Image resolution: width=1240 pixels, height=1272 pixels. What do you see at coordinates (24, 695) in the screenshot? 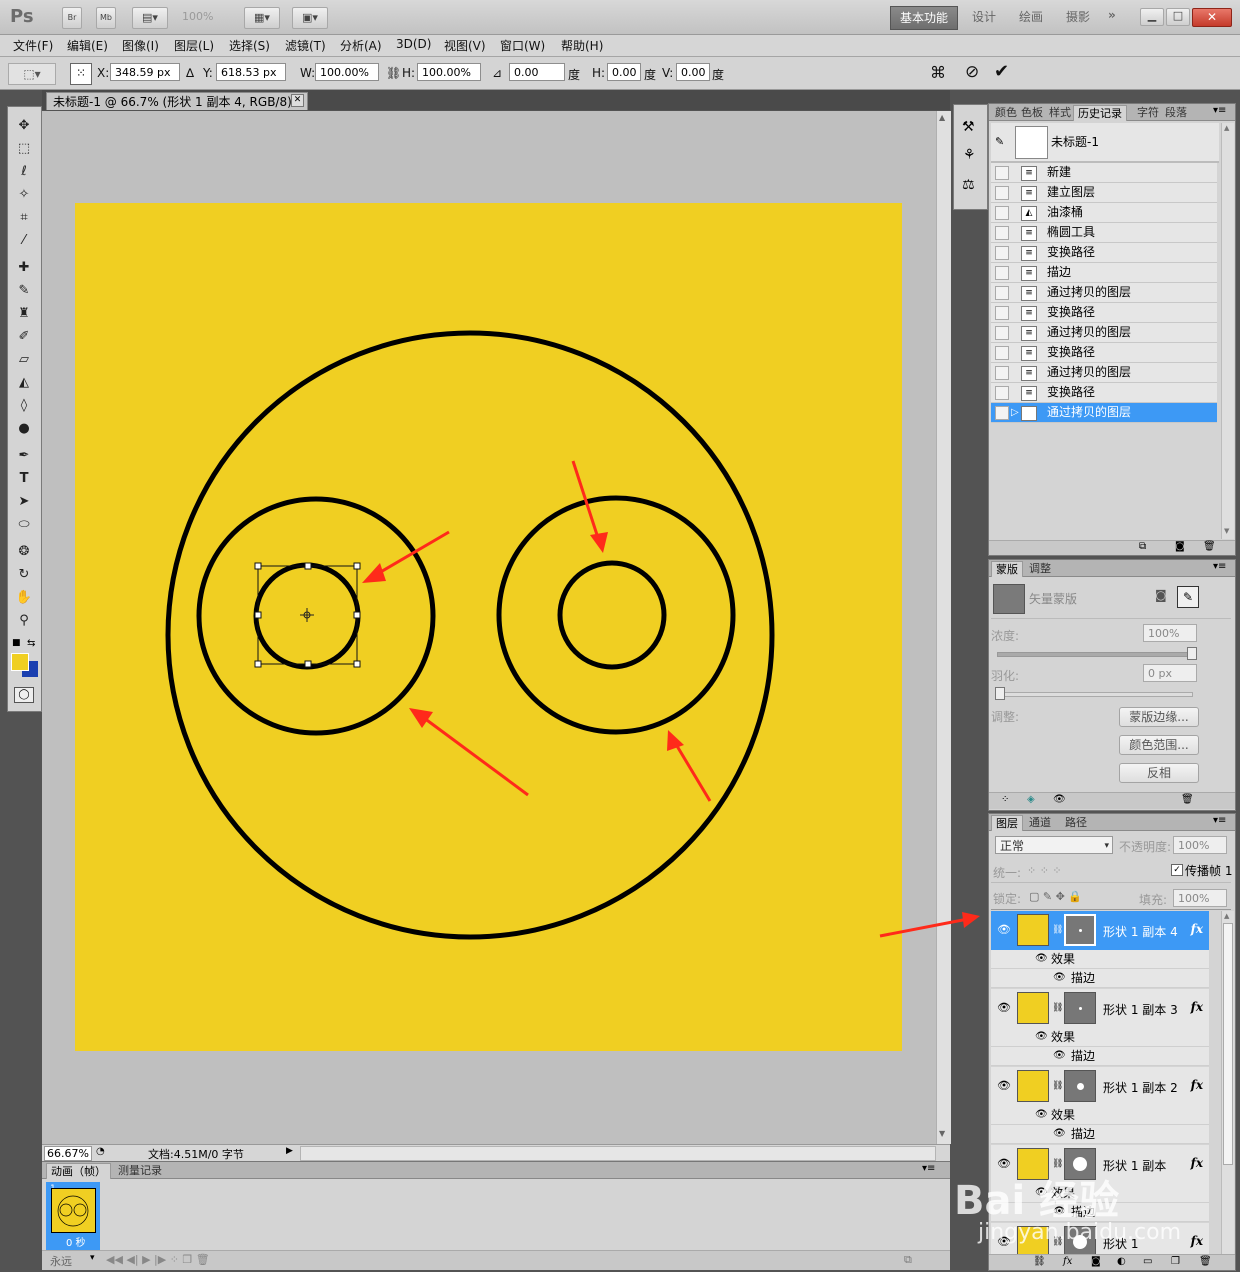
I see `quick-mask-icon: ◯` at bounding box center [24, 695].